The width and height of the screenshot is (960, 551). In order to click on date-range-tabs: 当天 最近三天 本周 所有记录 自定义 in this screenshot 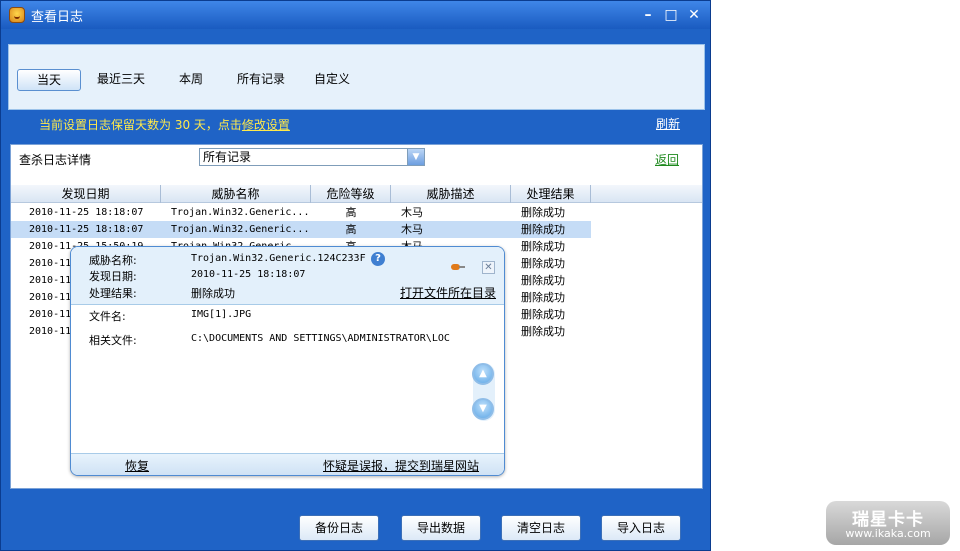, I will do `click(356, 77)`.